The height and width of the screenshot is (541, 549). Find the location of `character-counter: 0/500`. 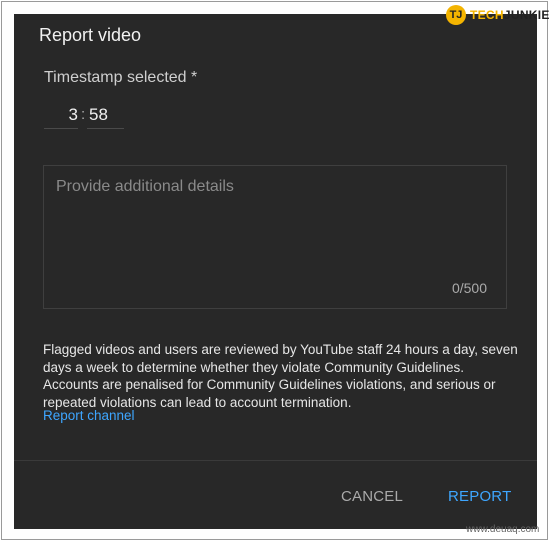

character-counter: 0/500 is located at coordinates (469, 288).